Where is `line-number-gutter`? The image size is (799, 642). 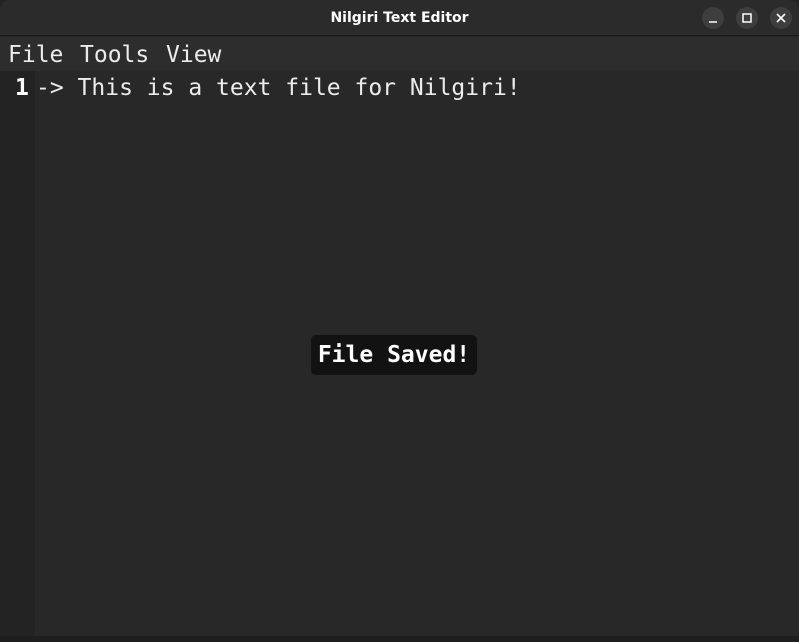 line-number-gutter is located at coordinates (17, 353).